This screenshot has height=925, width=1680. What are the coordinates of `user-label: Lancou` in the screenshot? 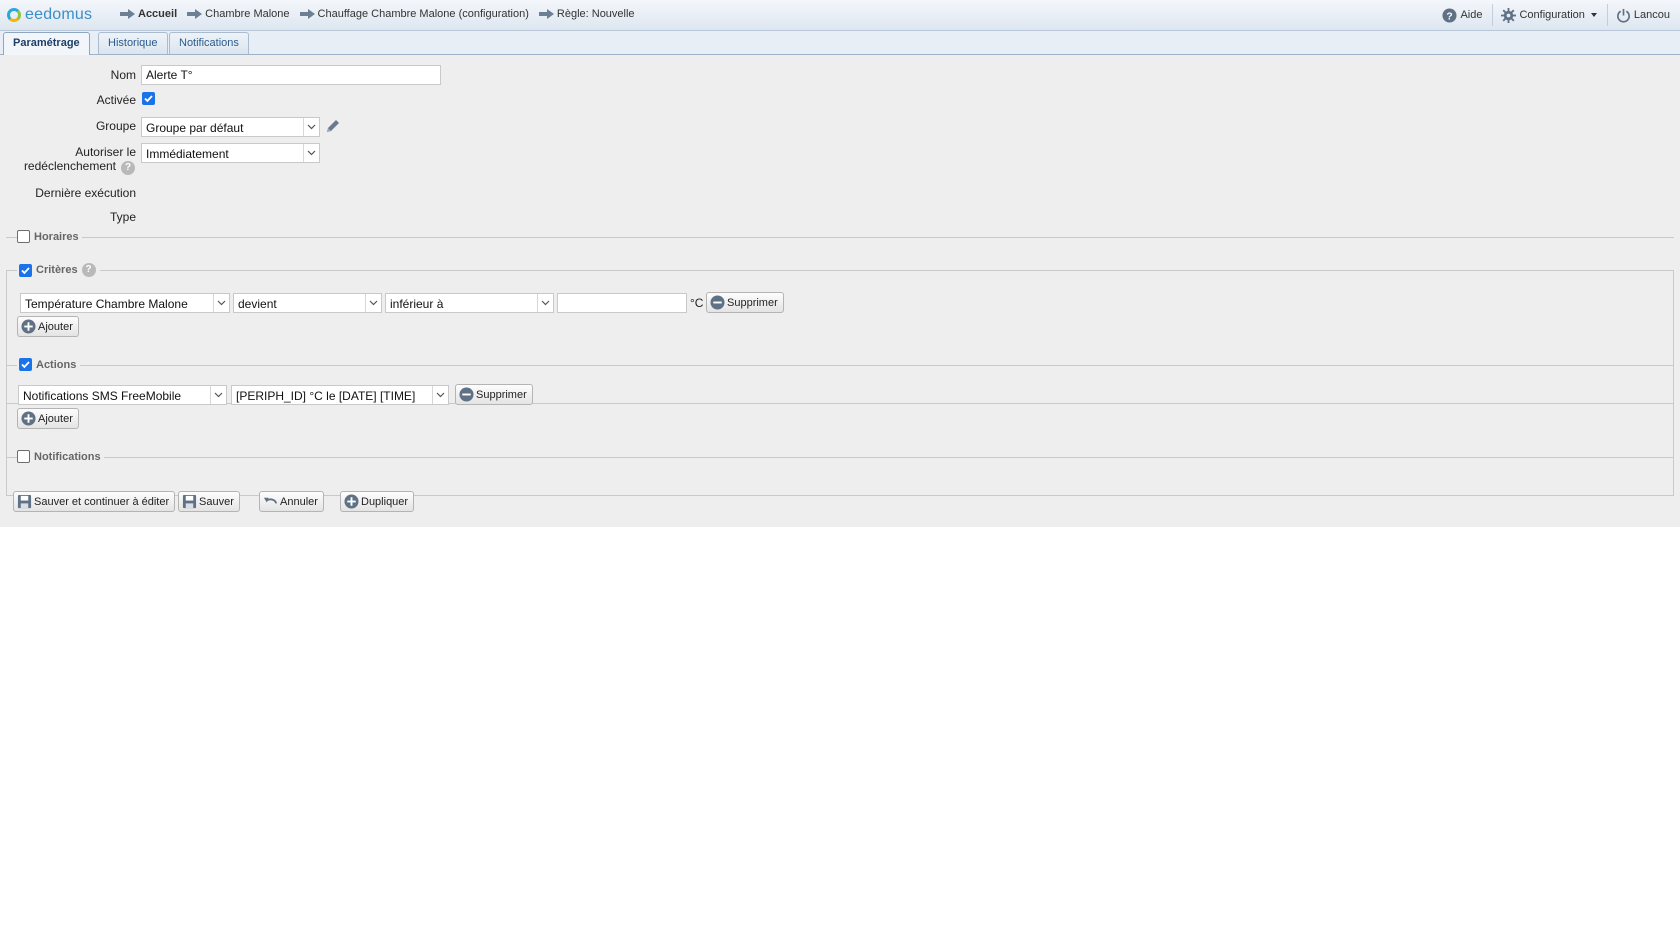 It's located at (1651, 15).